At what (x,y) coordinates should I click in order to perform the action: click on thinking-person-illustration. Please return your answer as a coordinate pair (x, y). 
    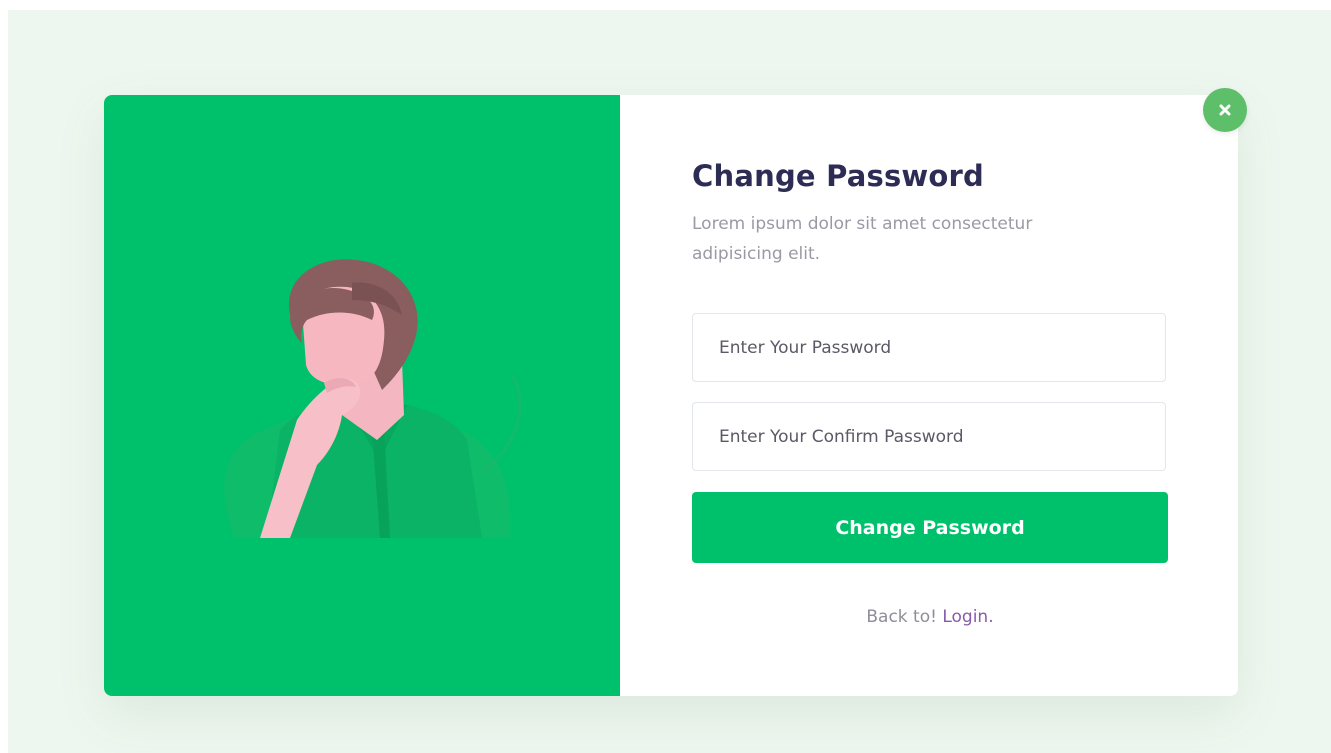
    Looking at the image, I should click on (373, 398).